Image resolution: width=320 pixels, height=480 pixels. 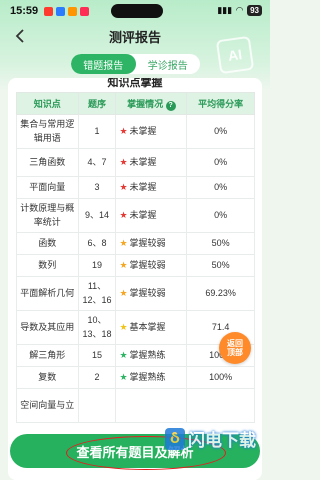 I want to click on table-row: 函数 6、8 ★ 掌握较弱 50%, so click(x=135, y=243).